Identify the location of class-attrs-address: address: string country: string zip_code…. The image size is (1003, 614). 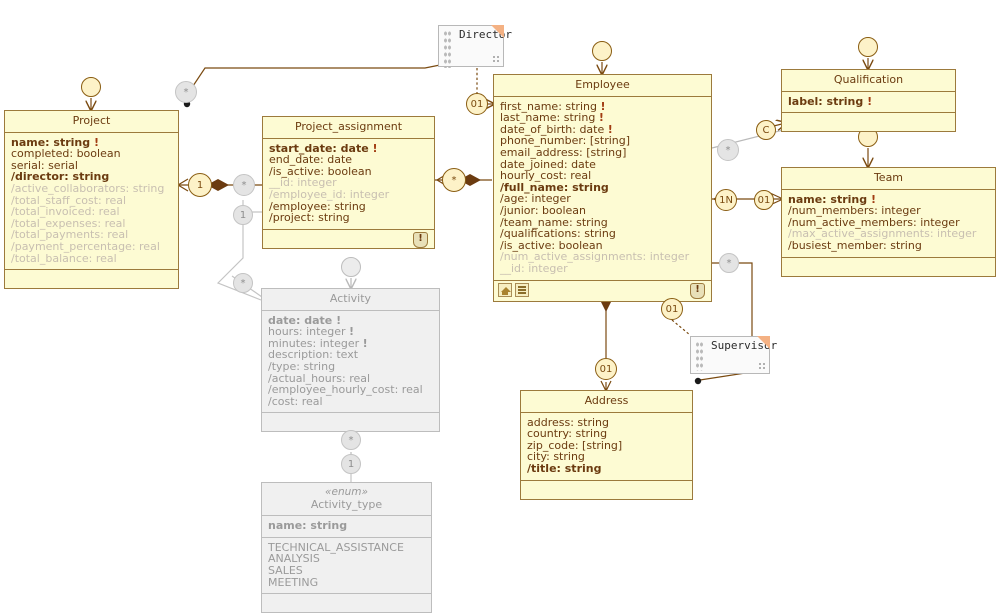
(606, 447).